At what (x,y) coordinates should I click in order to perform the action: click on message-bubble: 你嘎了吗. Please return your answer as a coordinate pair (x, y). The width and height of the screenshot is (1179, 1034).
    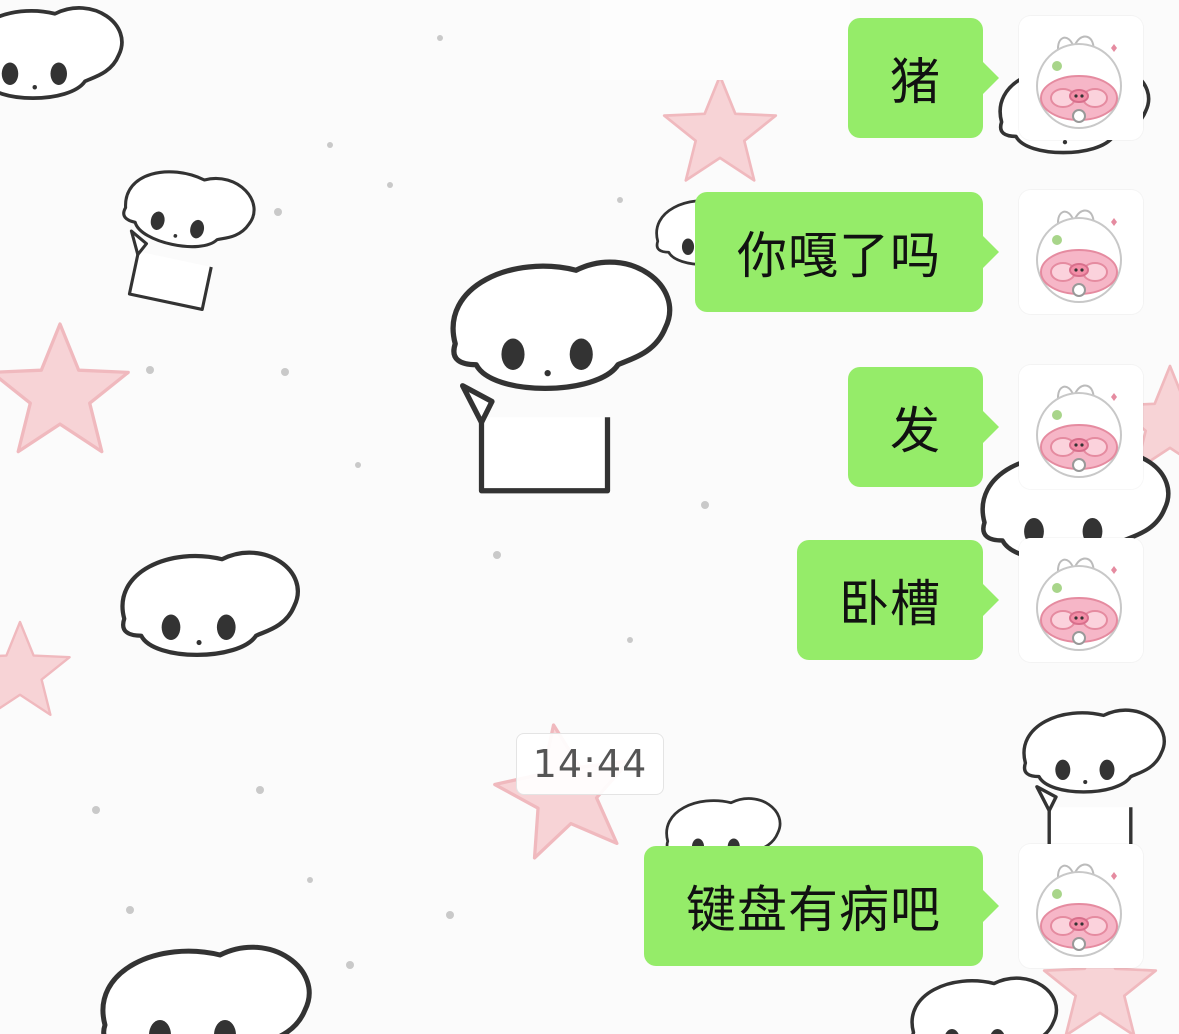
    Looking at the image, I should click on (847, 252).